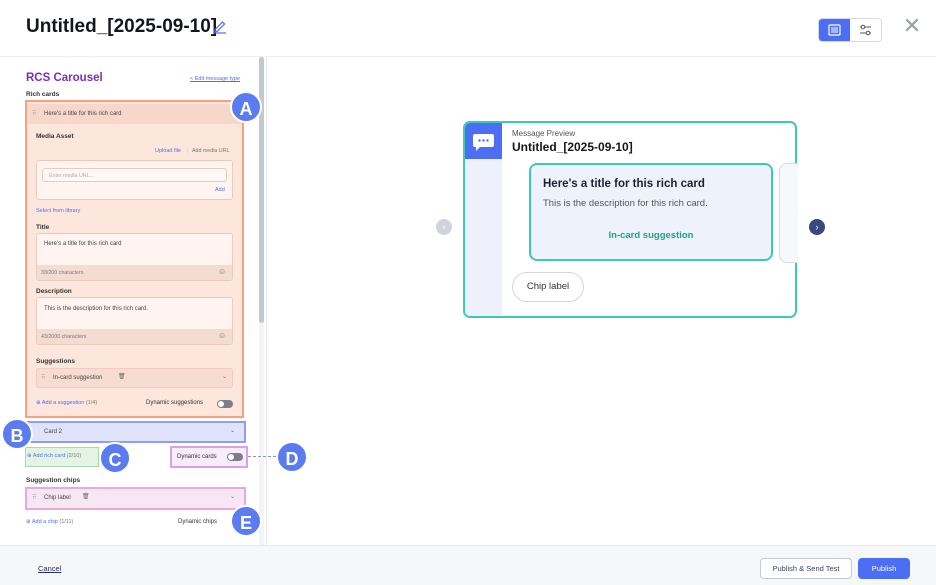 Image resolution: width=936 pixels, height=585 pixels. I want to click on dynamic-suggestions-toggle, so click(225, 404).